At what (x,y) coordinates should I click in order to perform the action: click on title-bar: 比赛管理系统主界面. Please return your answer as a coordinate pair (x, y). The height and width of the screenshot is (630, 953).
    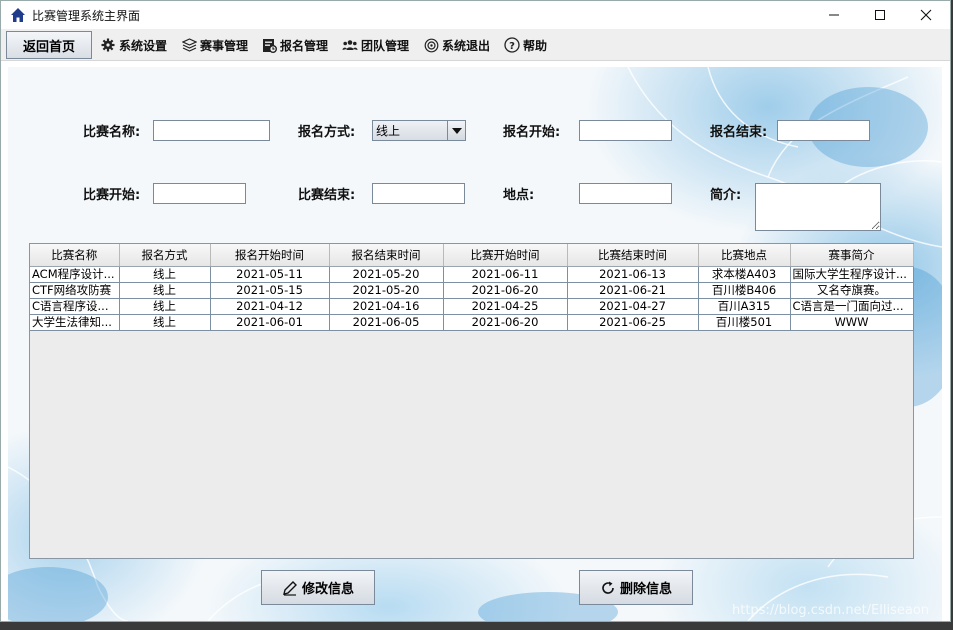
    Looking at the image, I should click on (475, 15).